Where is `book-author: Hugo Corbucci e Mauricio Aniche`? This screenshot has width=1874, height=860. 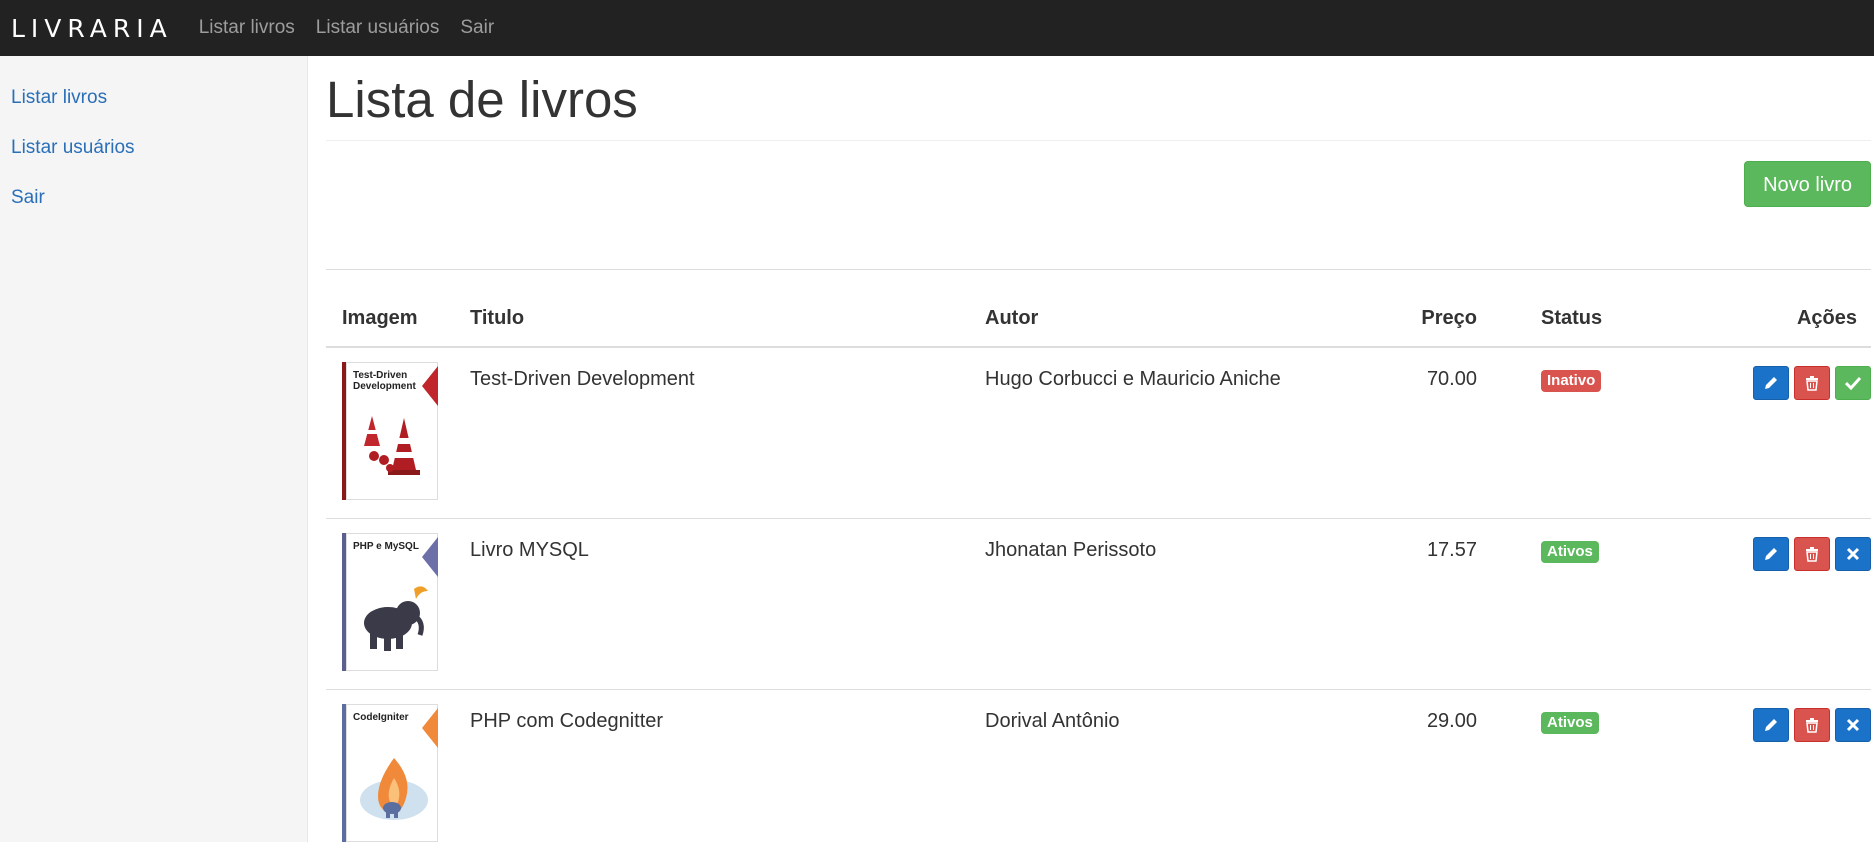 book-author: Hugo Corbucci e Mauricio Aniche is located at coordinates (1185, 433).